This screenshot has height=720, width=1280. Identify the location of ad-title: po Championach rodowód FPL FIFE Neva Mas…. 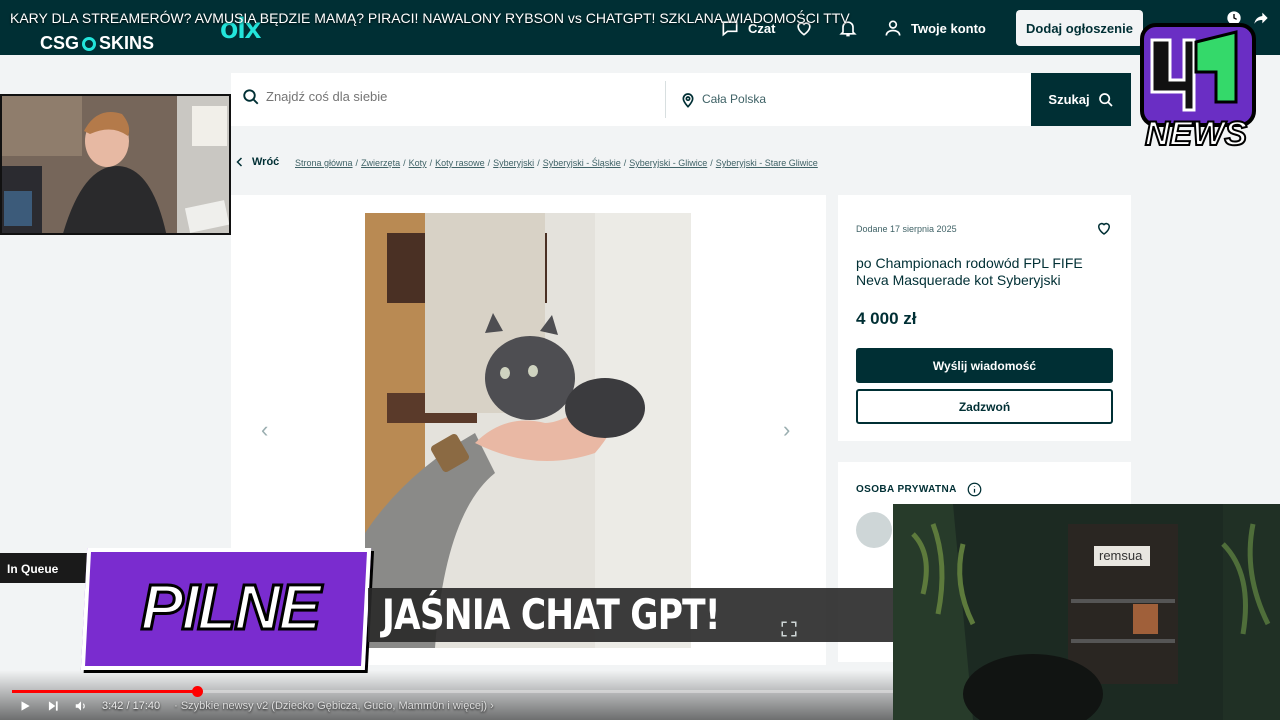
(969, 271).